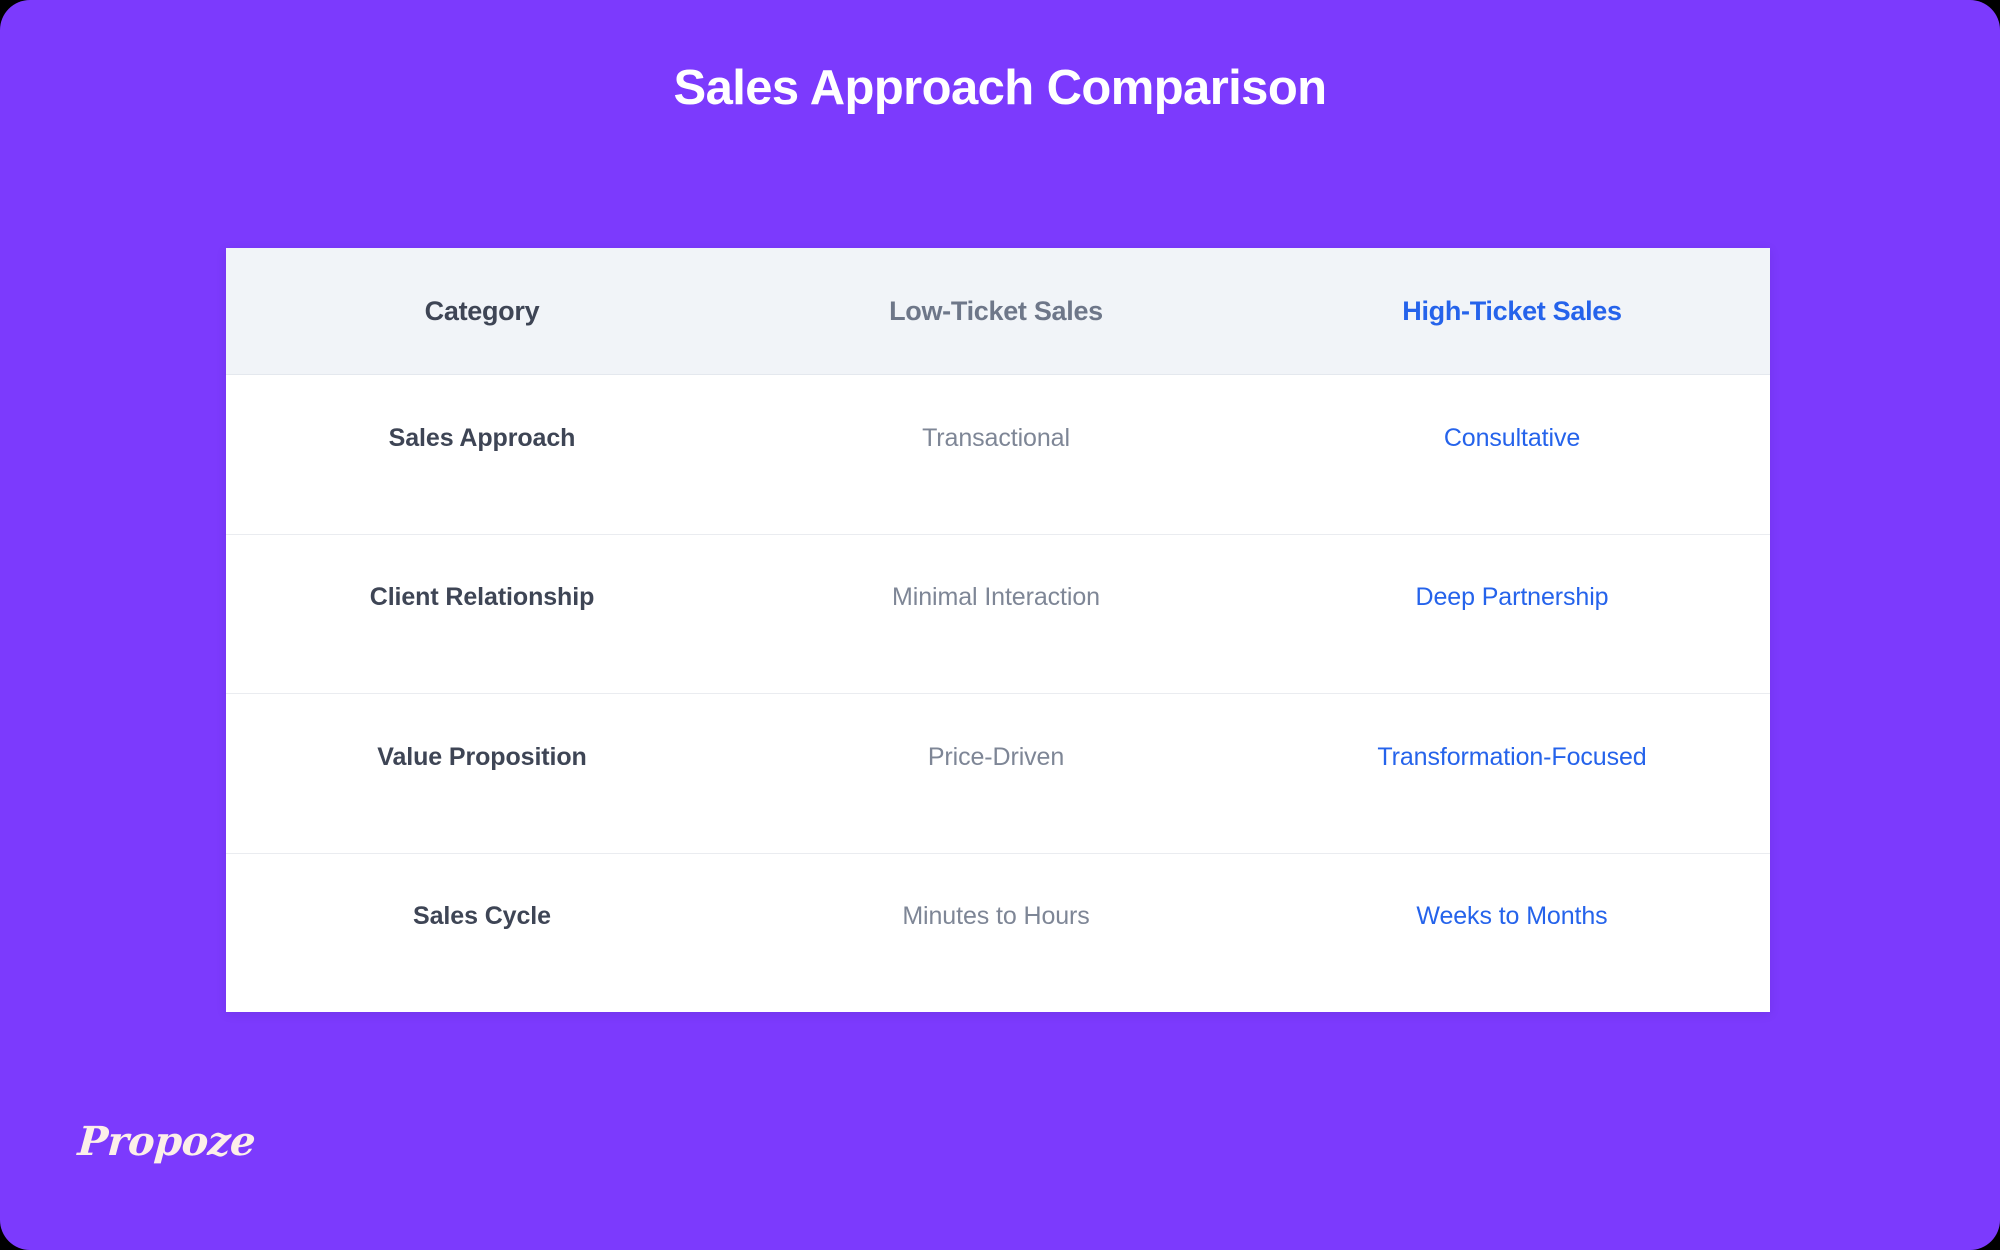 This screenshot has width=2000, height=1250. Describe the element at coordinates (482, 916) in the screenshot. I see `cell-category: Sales Cycle` at that location.